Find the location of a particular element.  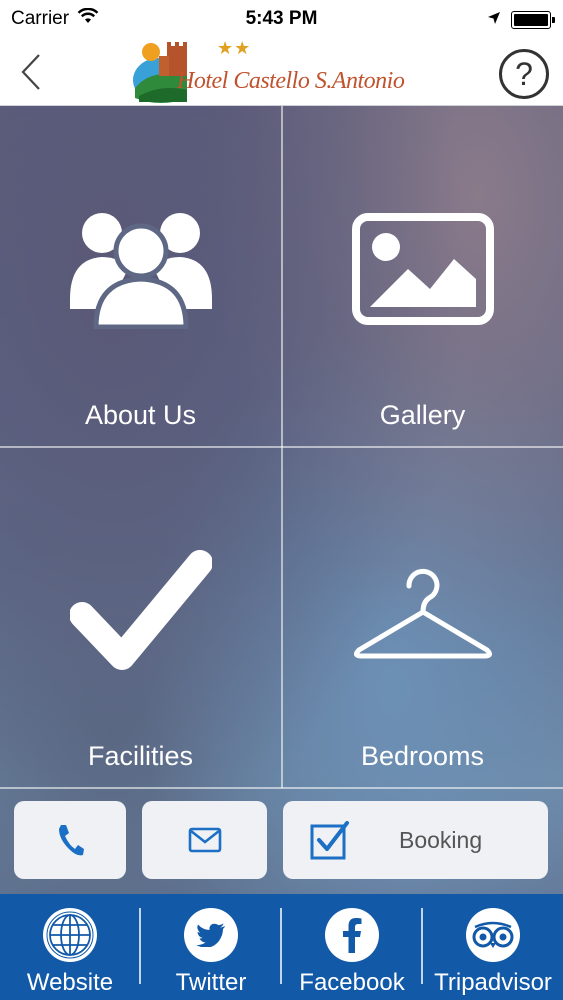

tile-label-facilities: Facilities is located at coordinates (140, 756).